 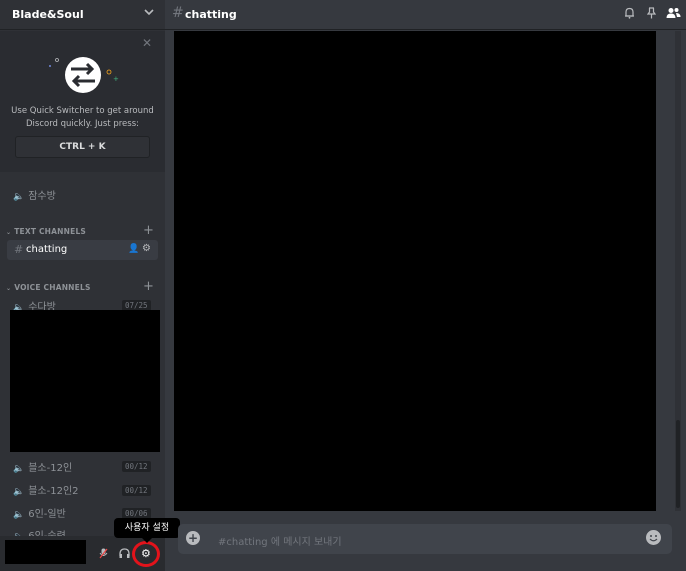 What do you see at coordinates (82, 147) in the screenshot?
I see `shortcut-key-badge: CTRL + K` at bounding box center [82, 147].